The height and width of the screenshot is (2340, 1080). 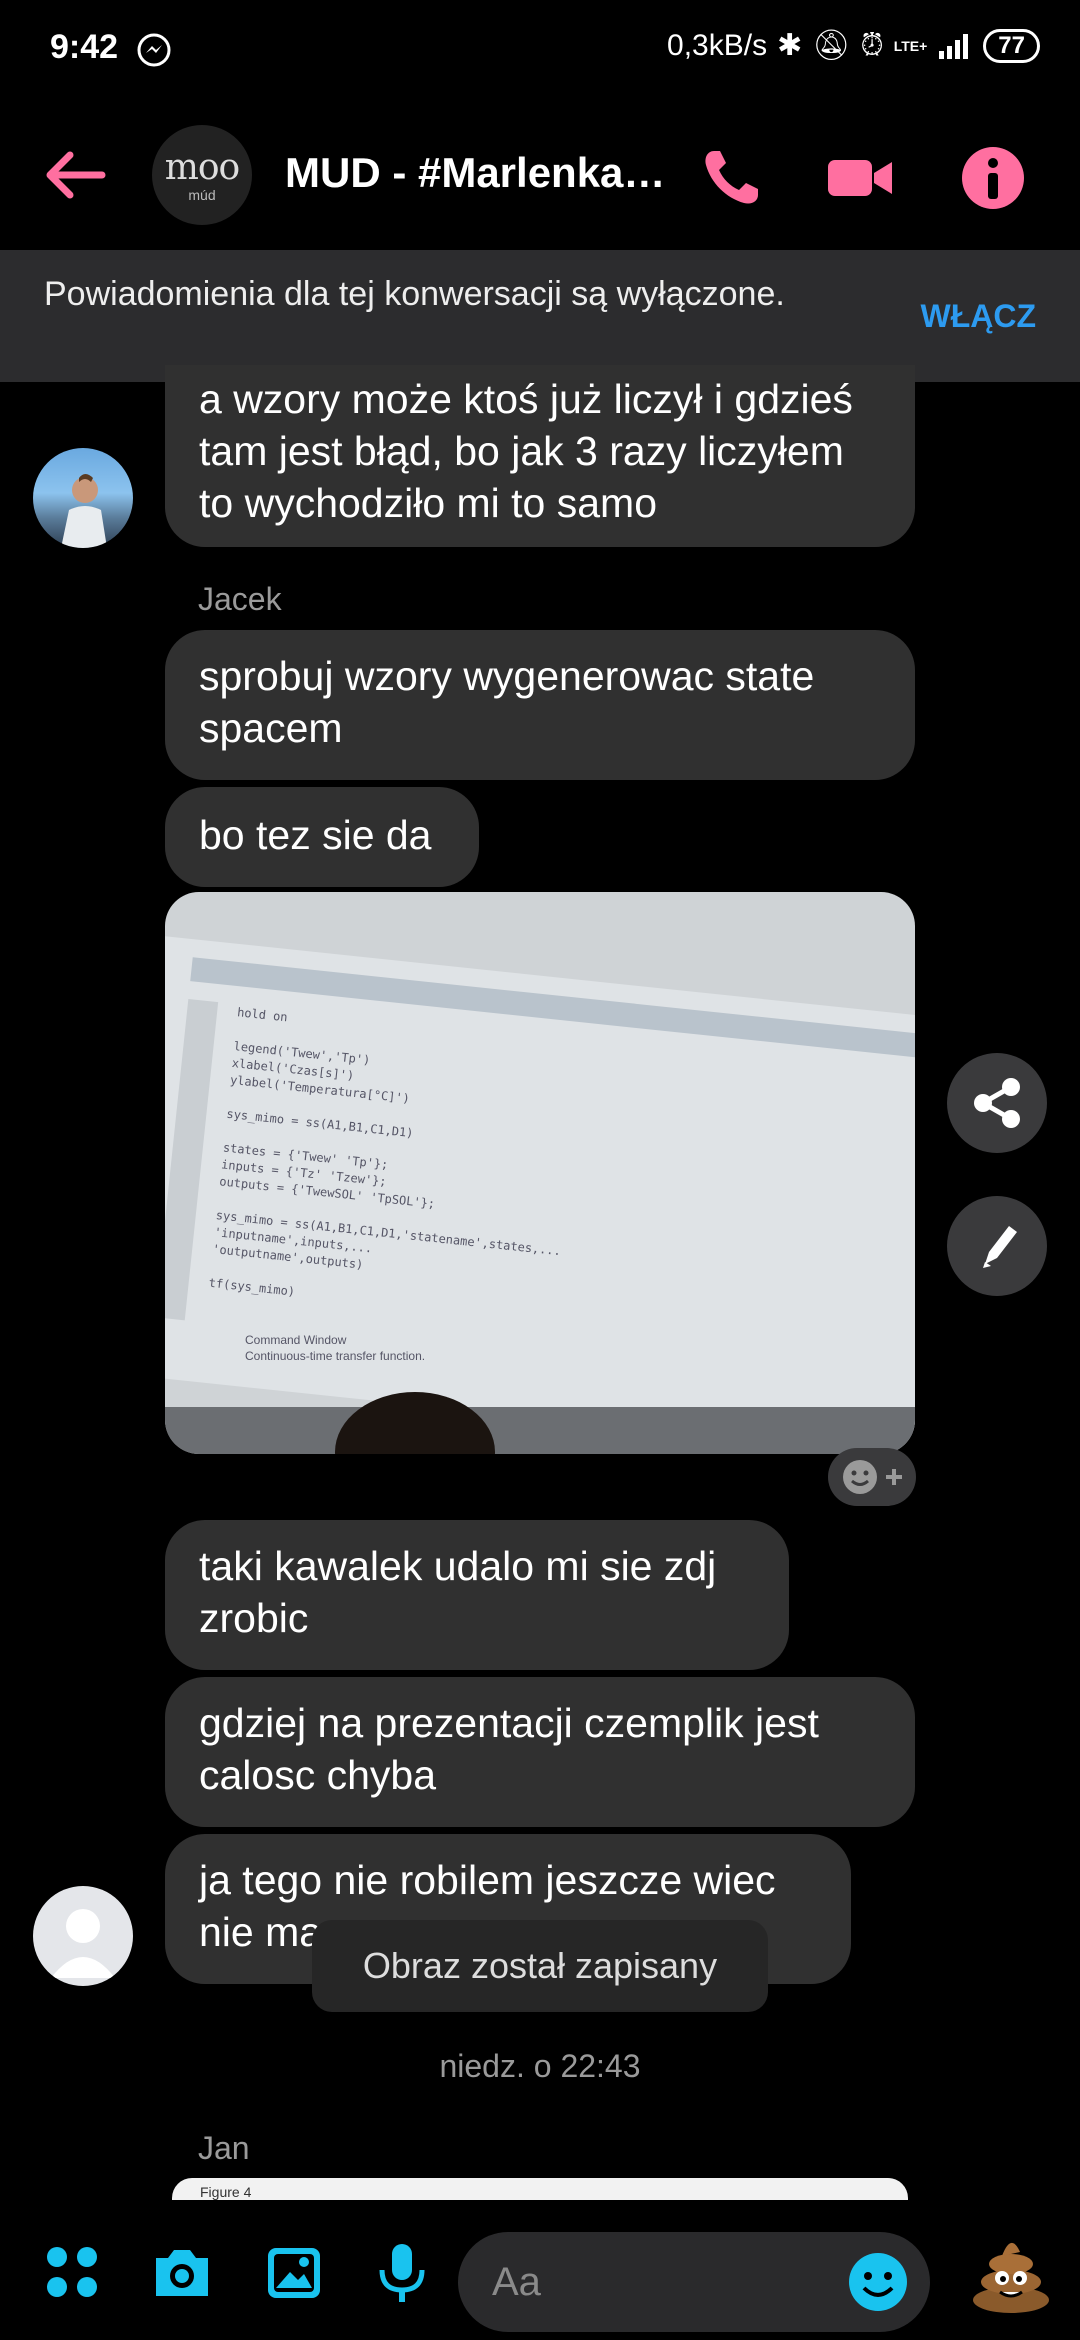 What do you see at coordinates (540, 2066) in the screenshot?
I see `message-timestamp: niedz. o 22:43` at bounding box center [540, 2066].